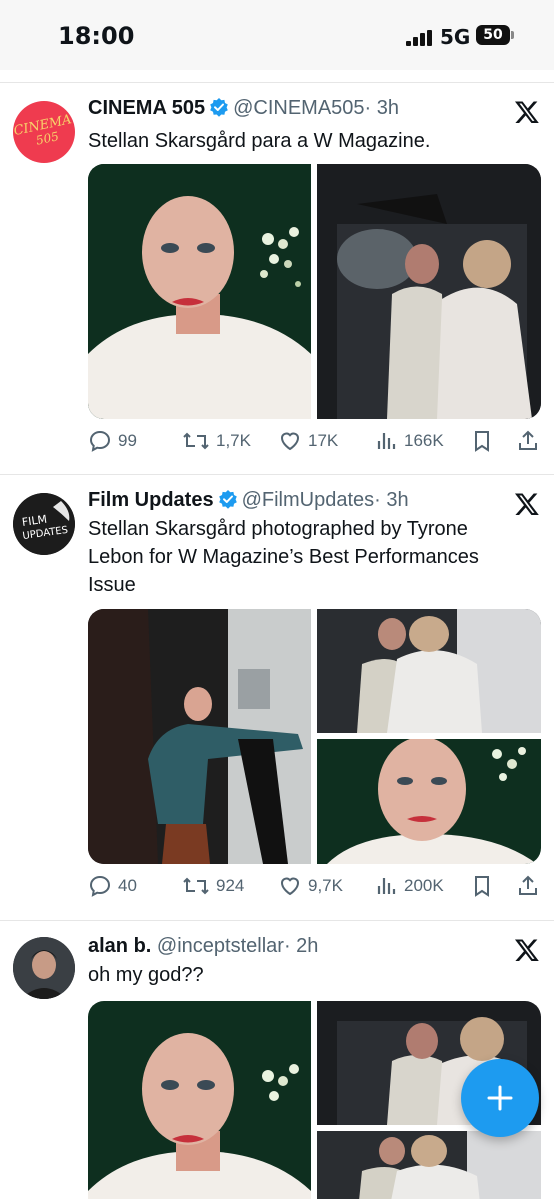  I want to click on tweet-header: alan b. @inceptstellar· 2h, so click(203, 946).